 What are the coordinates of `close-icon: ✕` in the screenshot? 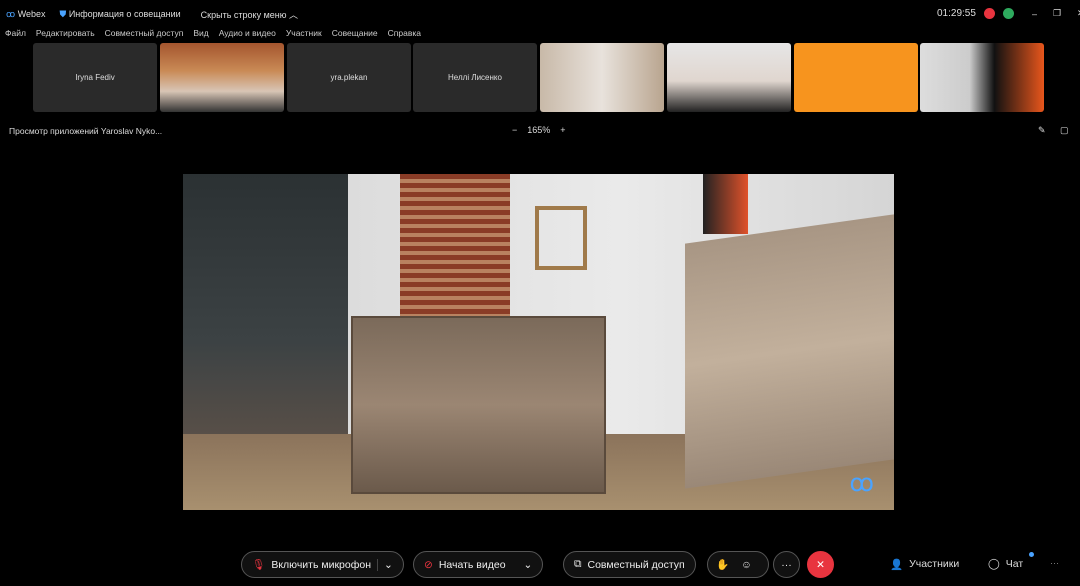 It's located at (820, 564).